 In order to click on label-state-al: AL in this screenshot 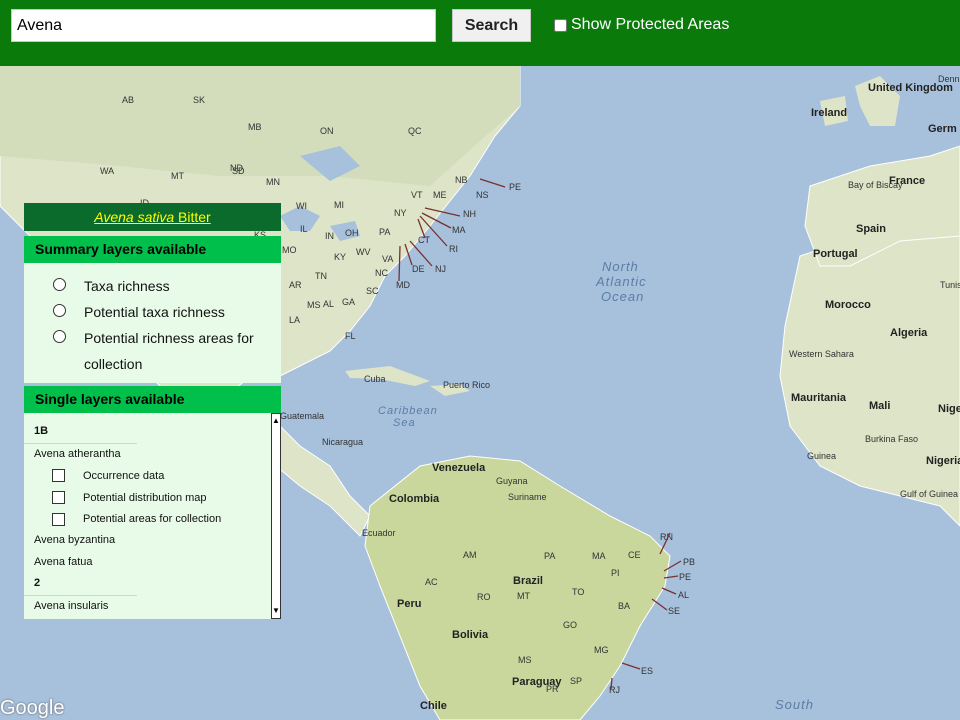, I will do `click(328, 304)`.